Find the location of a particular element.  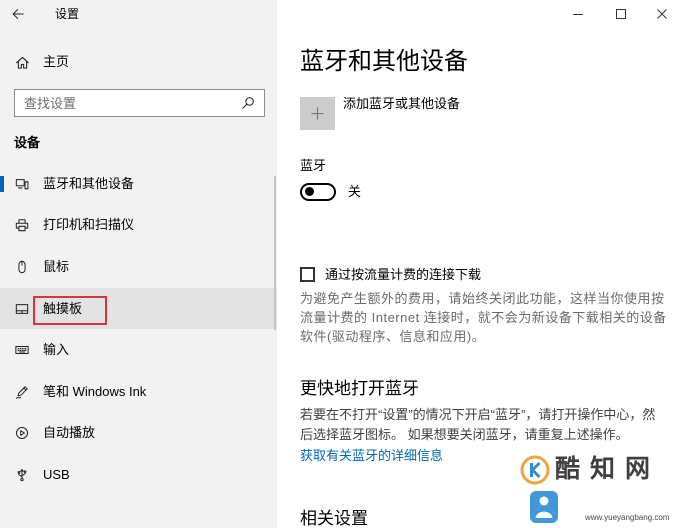

search-box is located at coordinates (139, 103).